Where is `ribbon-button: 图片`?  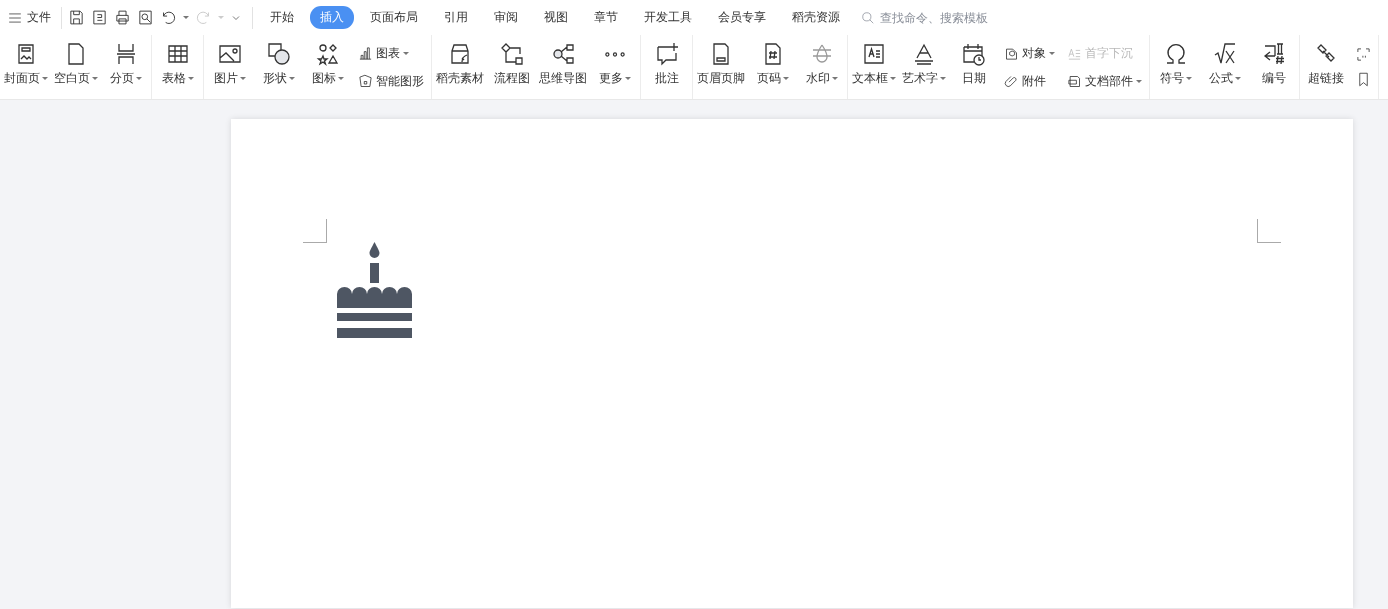
ribbon-button: 图片 is located at coordinates (229, 67).